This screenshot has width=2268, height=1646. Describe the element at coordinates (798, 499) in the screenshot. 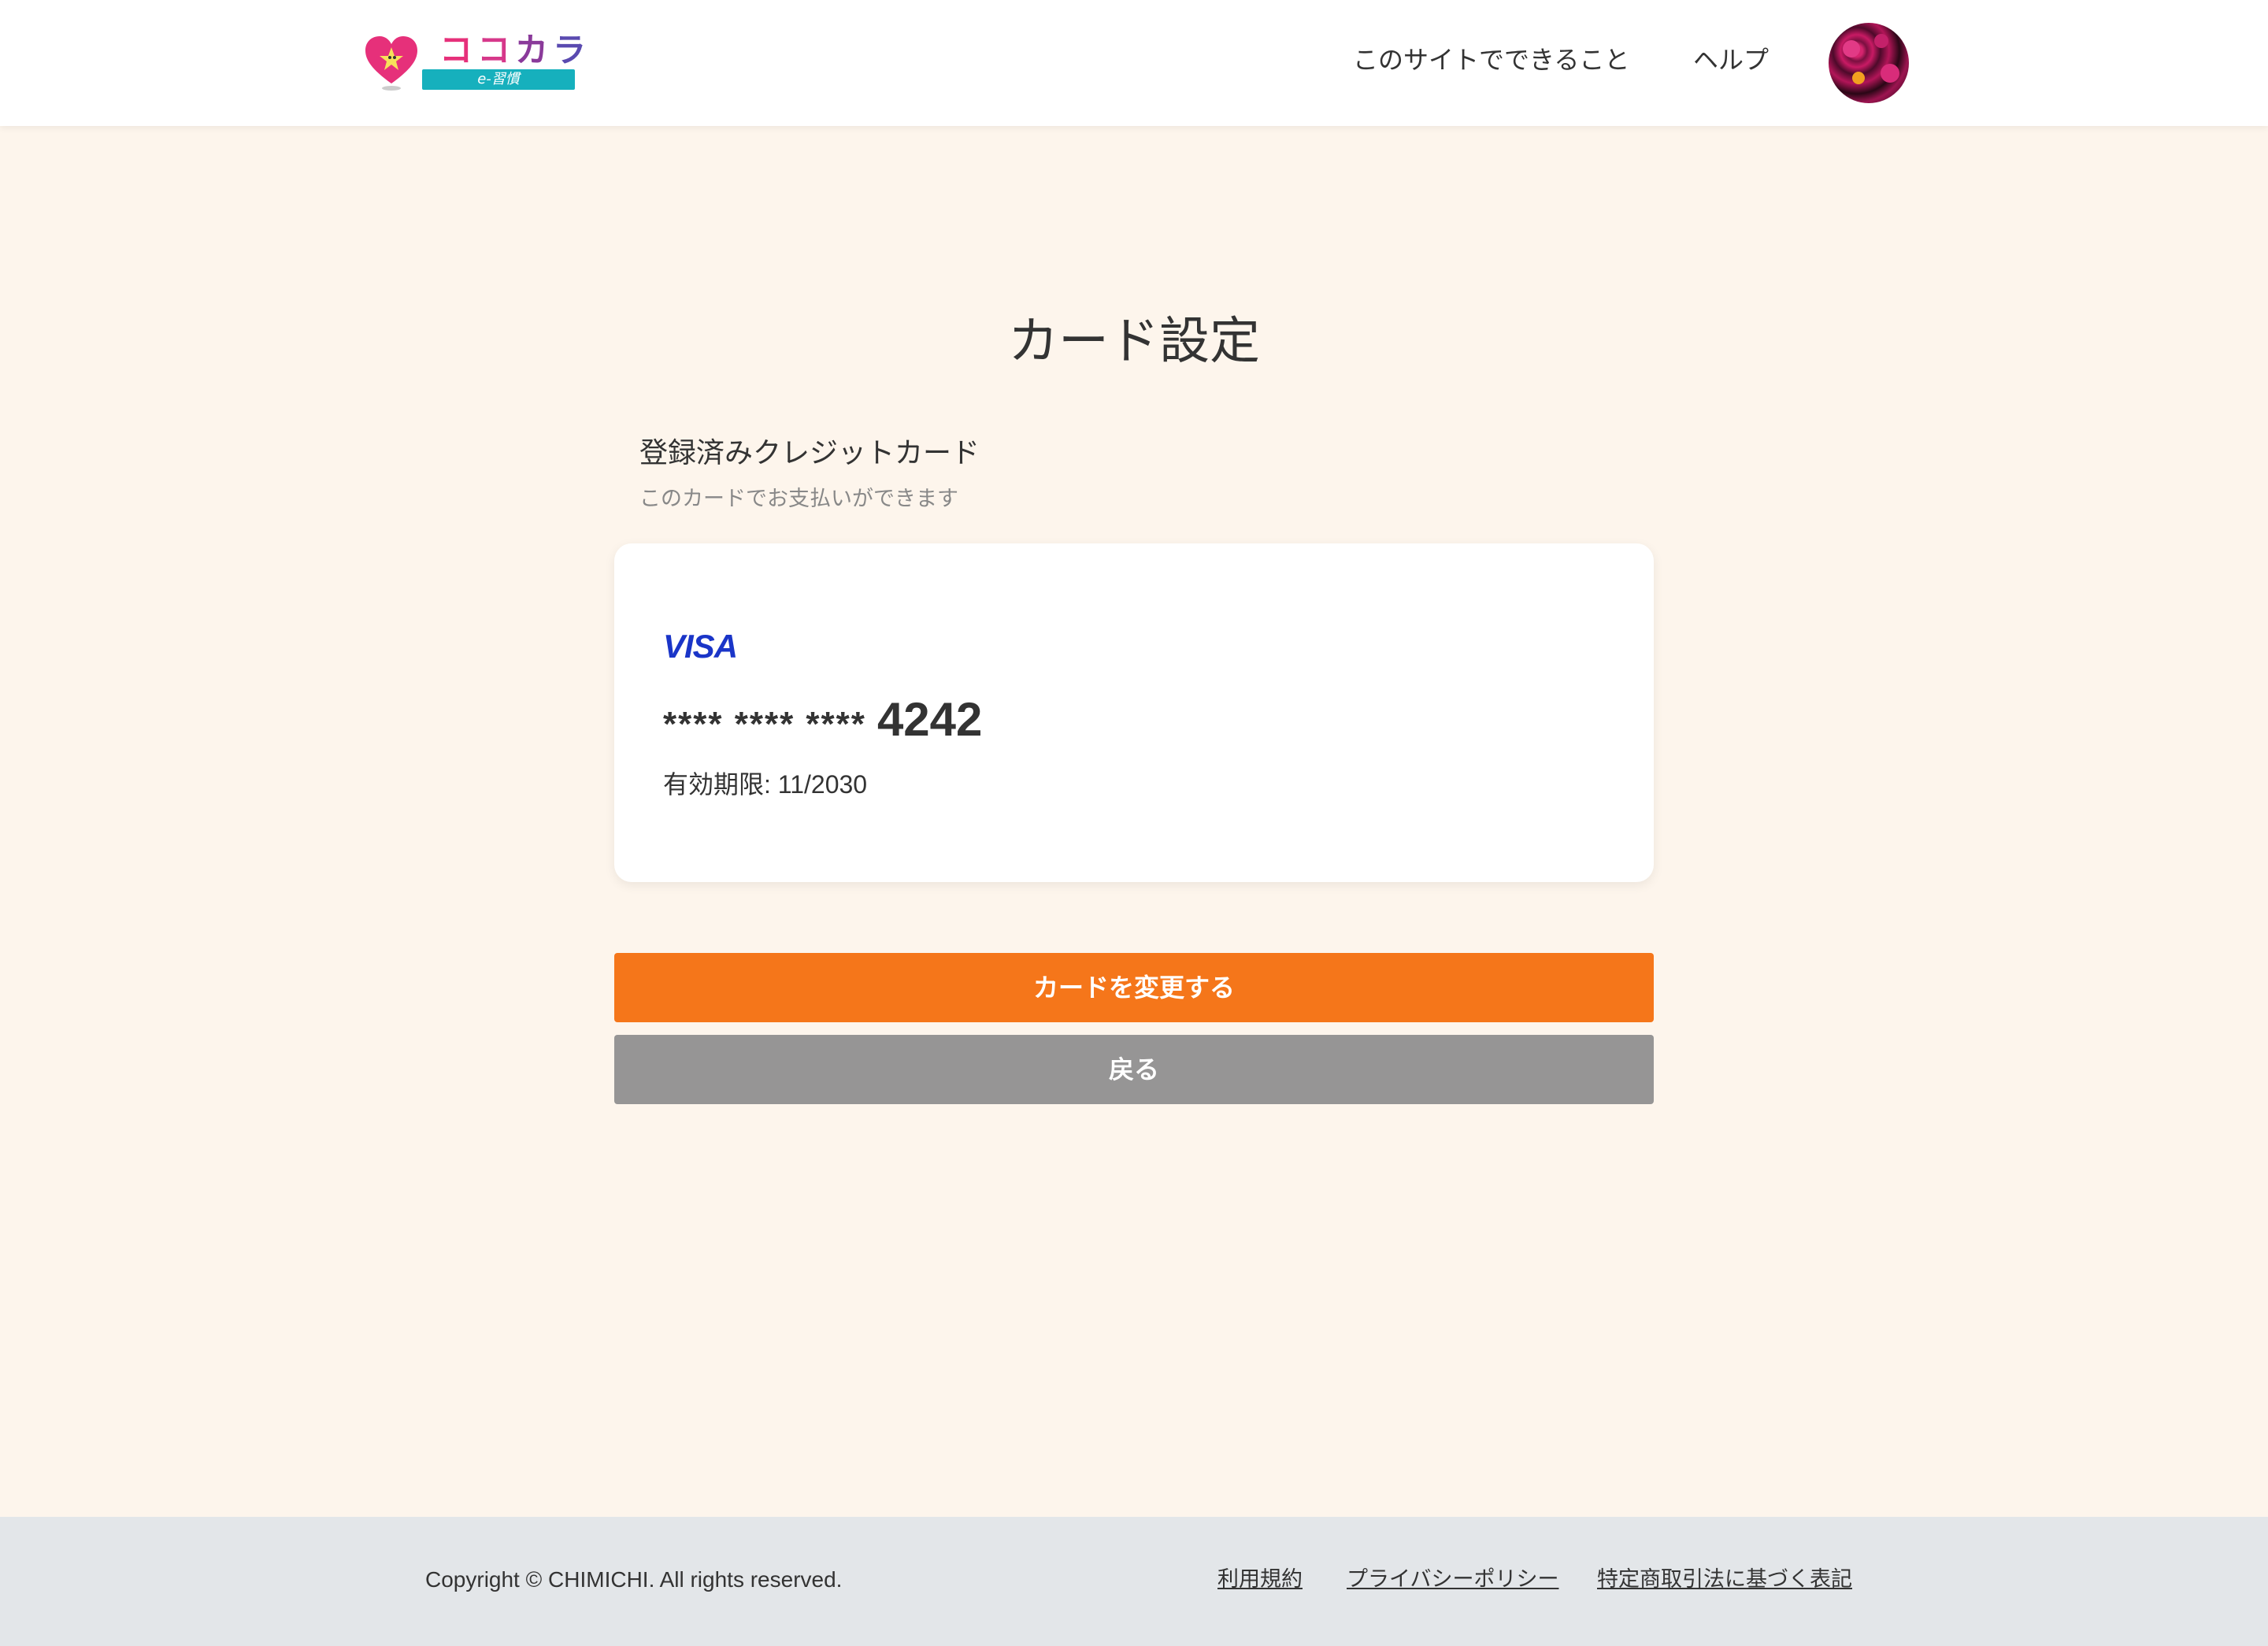

I see `registered-card-subtitle: このカードでお支払いができます` at that location.